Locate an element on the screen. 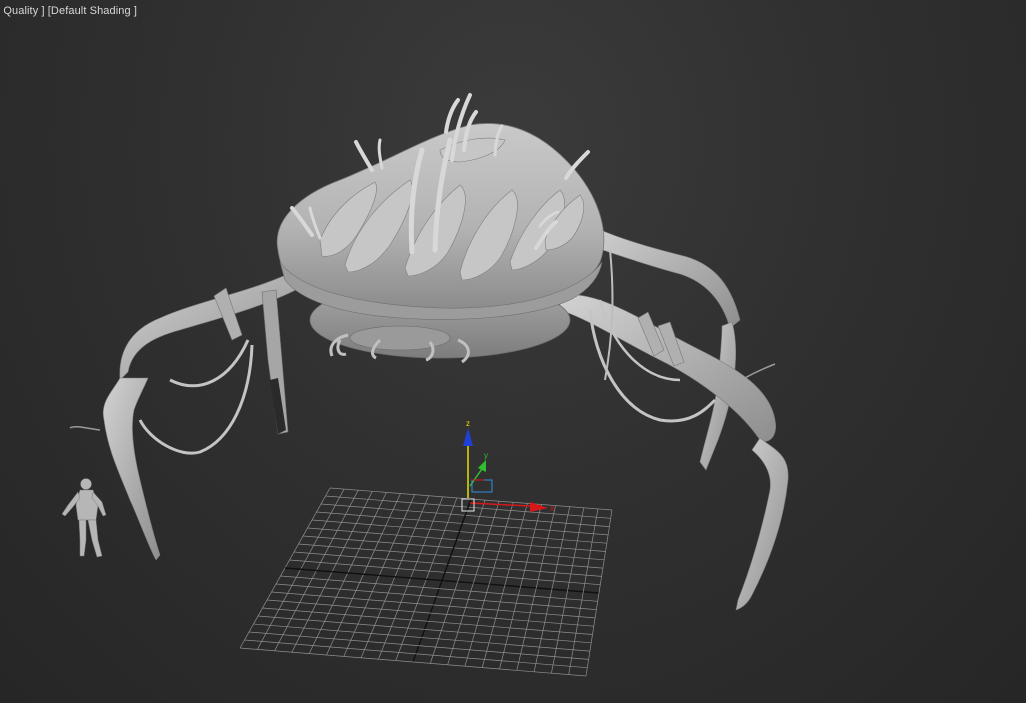 This screenshot has height=703, width=1026. leg-right-front-lower is located at coordinates (762, 524).